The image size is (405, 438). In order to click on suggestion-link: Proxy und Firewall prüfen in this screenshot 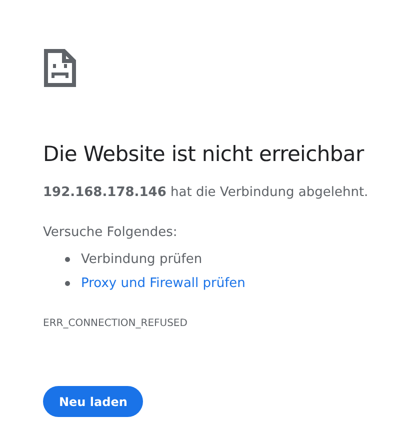, I will do `click(163, 283)`.